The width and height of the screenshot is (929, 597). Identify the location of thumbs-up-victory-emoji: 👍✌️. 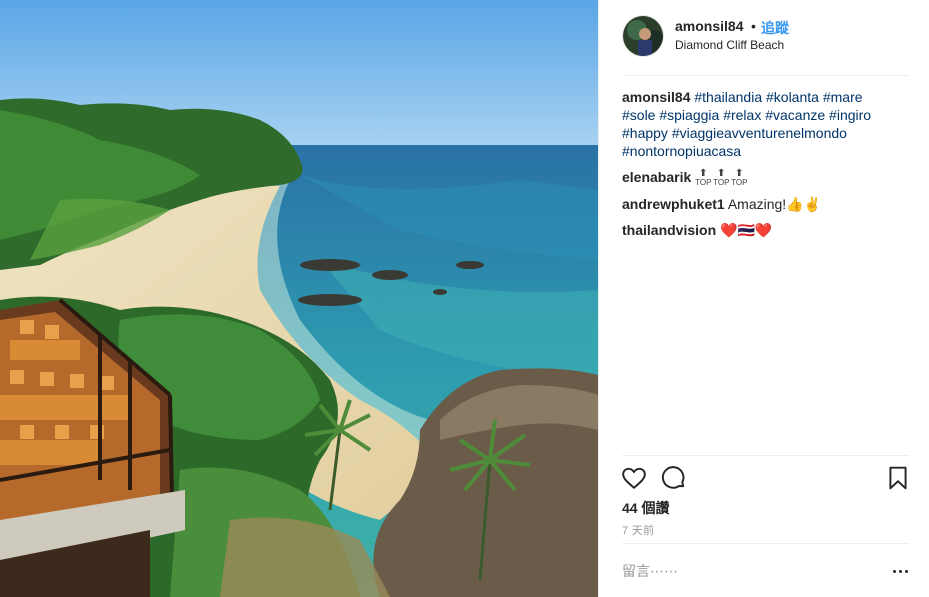
(804, 204).